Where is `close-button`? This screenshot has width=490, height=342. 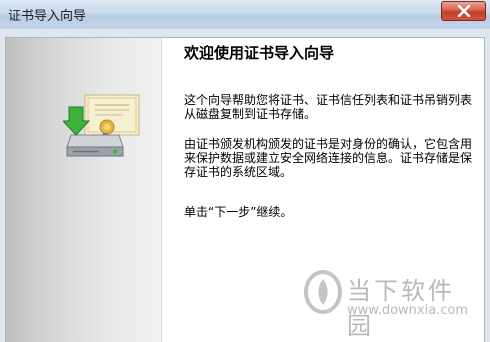
close-button is located at coordinates (463, 11).